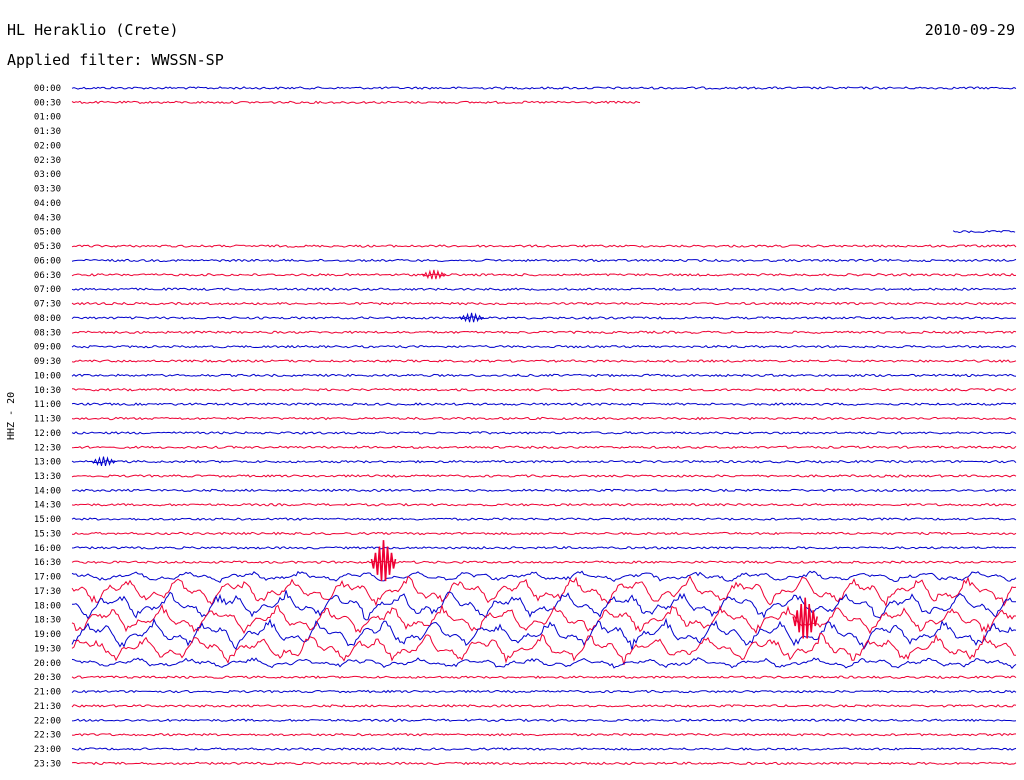 The height and width of the screenshot is (780, 1024). Describe the element at coordinates (47, 549) in the screenshot. I see `time-tick-label: 16:00` at that location.